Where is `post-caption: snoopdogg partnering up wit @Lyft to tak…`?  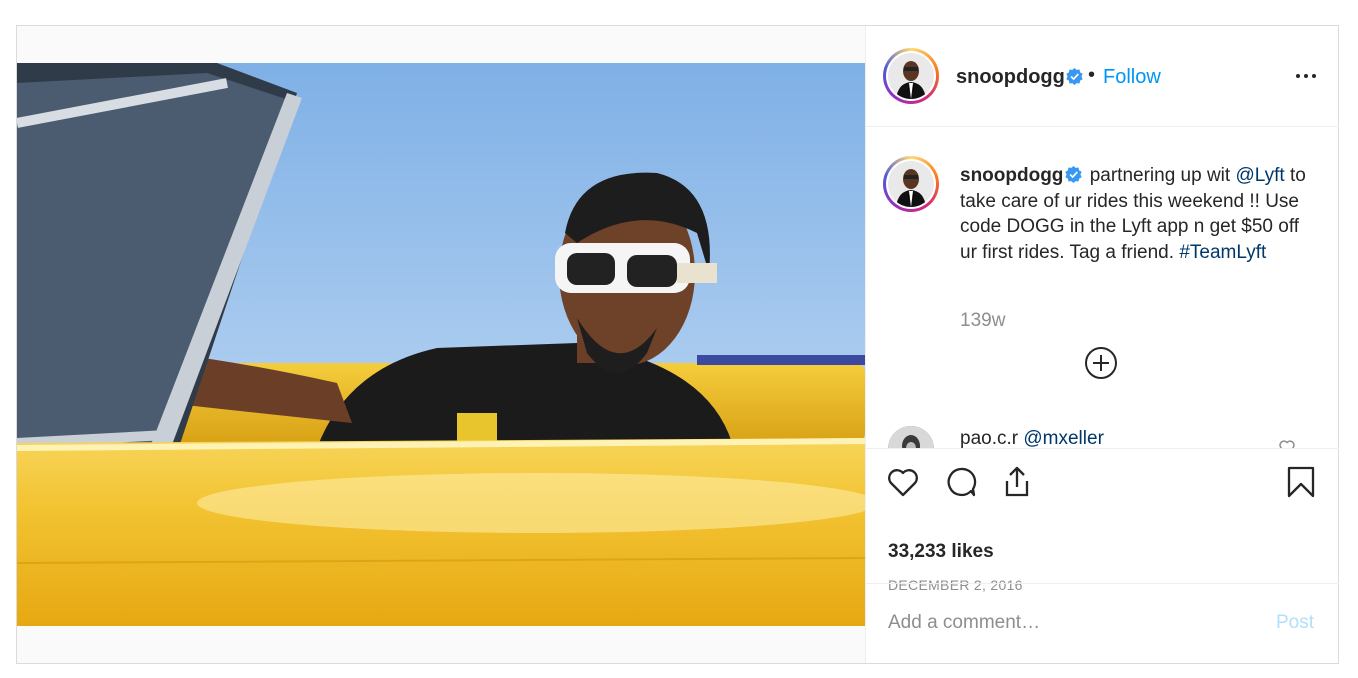
post-caption: snoopdogg partnering up wit @Lyft to tak… is located at coordinates (1135, 214).